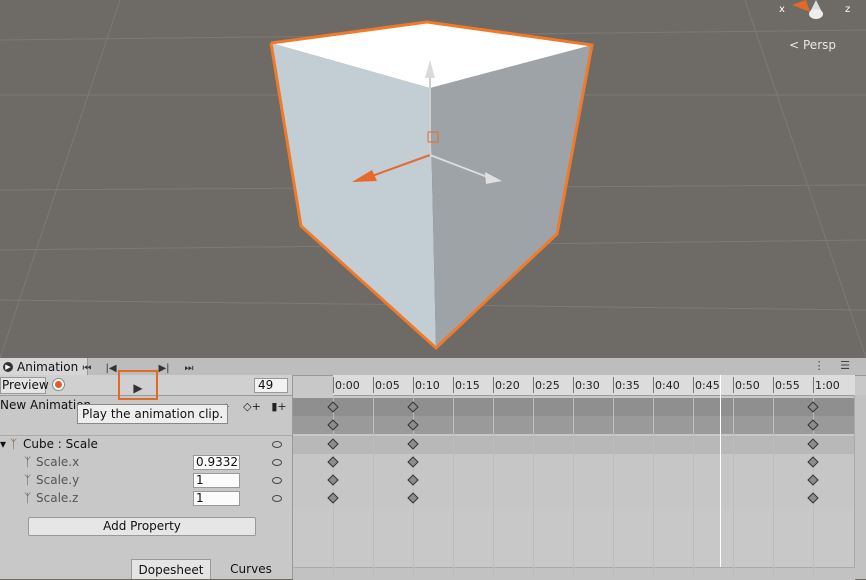 The height and width of the screenshot is (580, 866). I want to click on horizontal-scrollbar, so click(574, 573).